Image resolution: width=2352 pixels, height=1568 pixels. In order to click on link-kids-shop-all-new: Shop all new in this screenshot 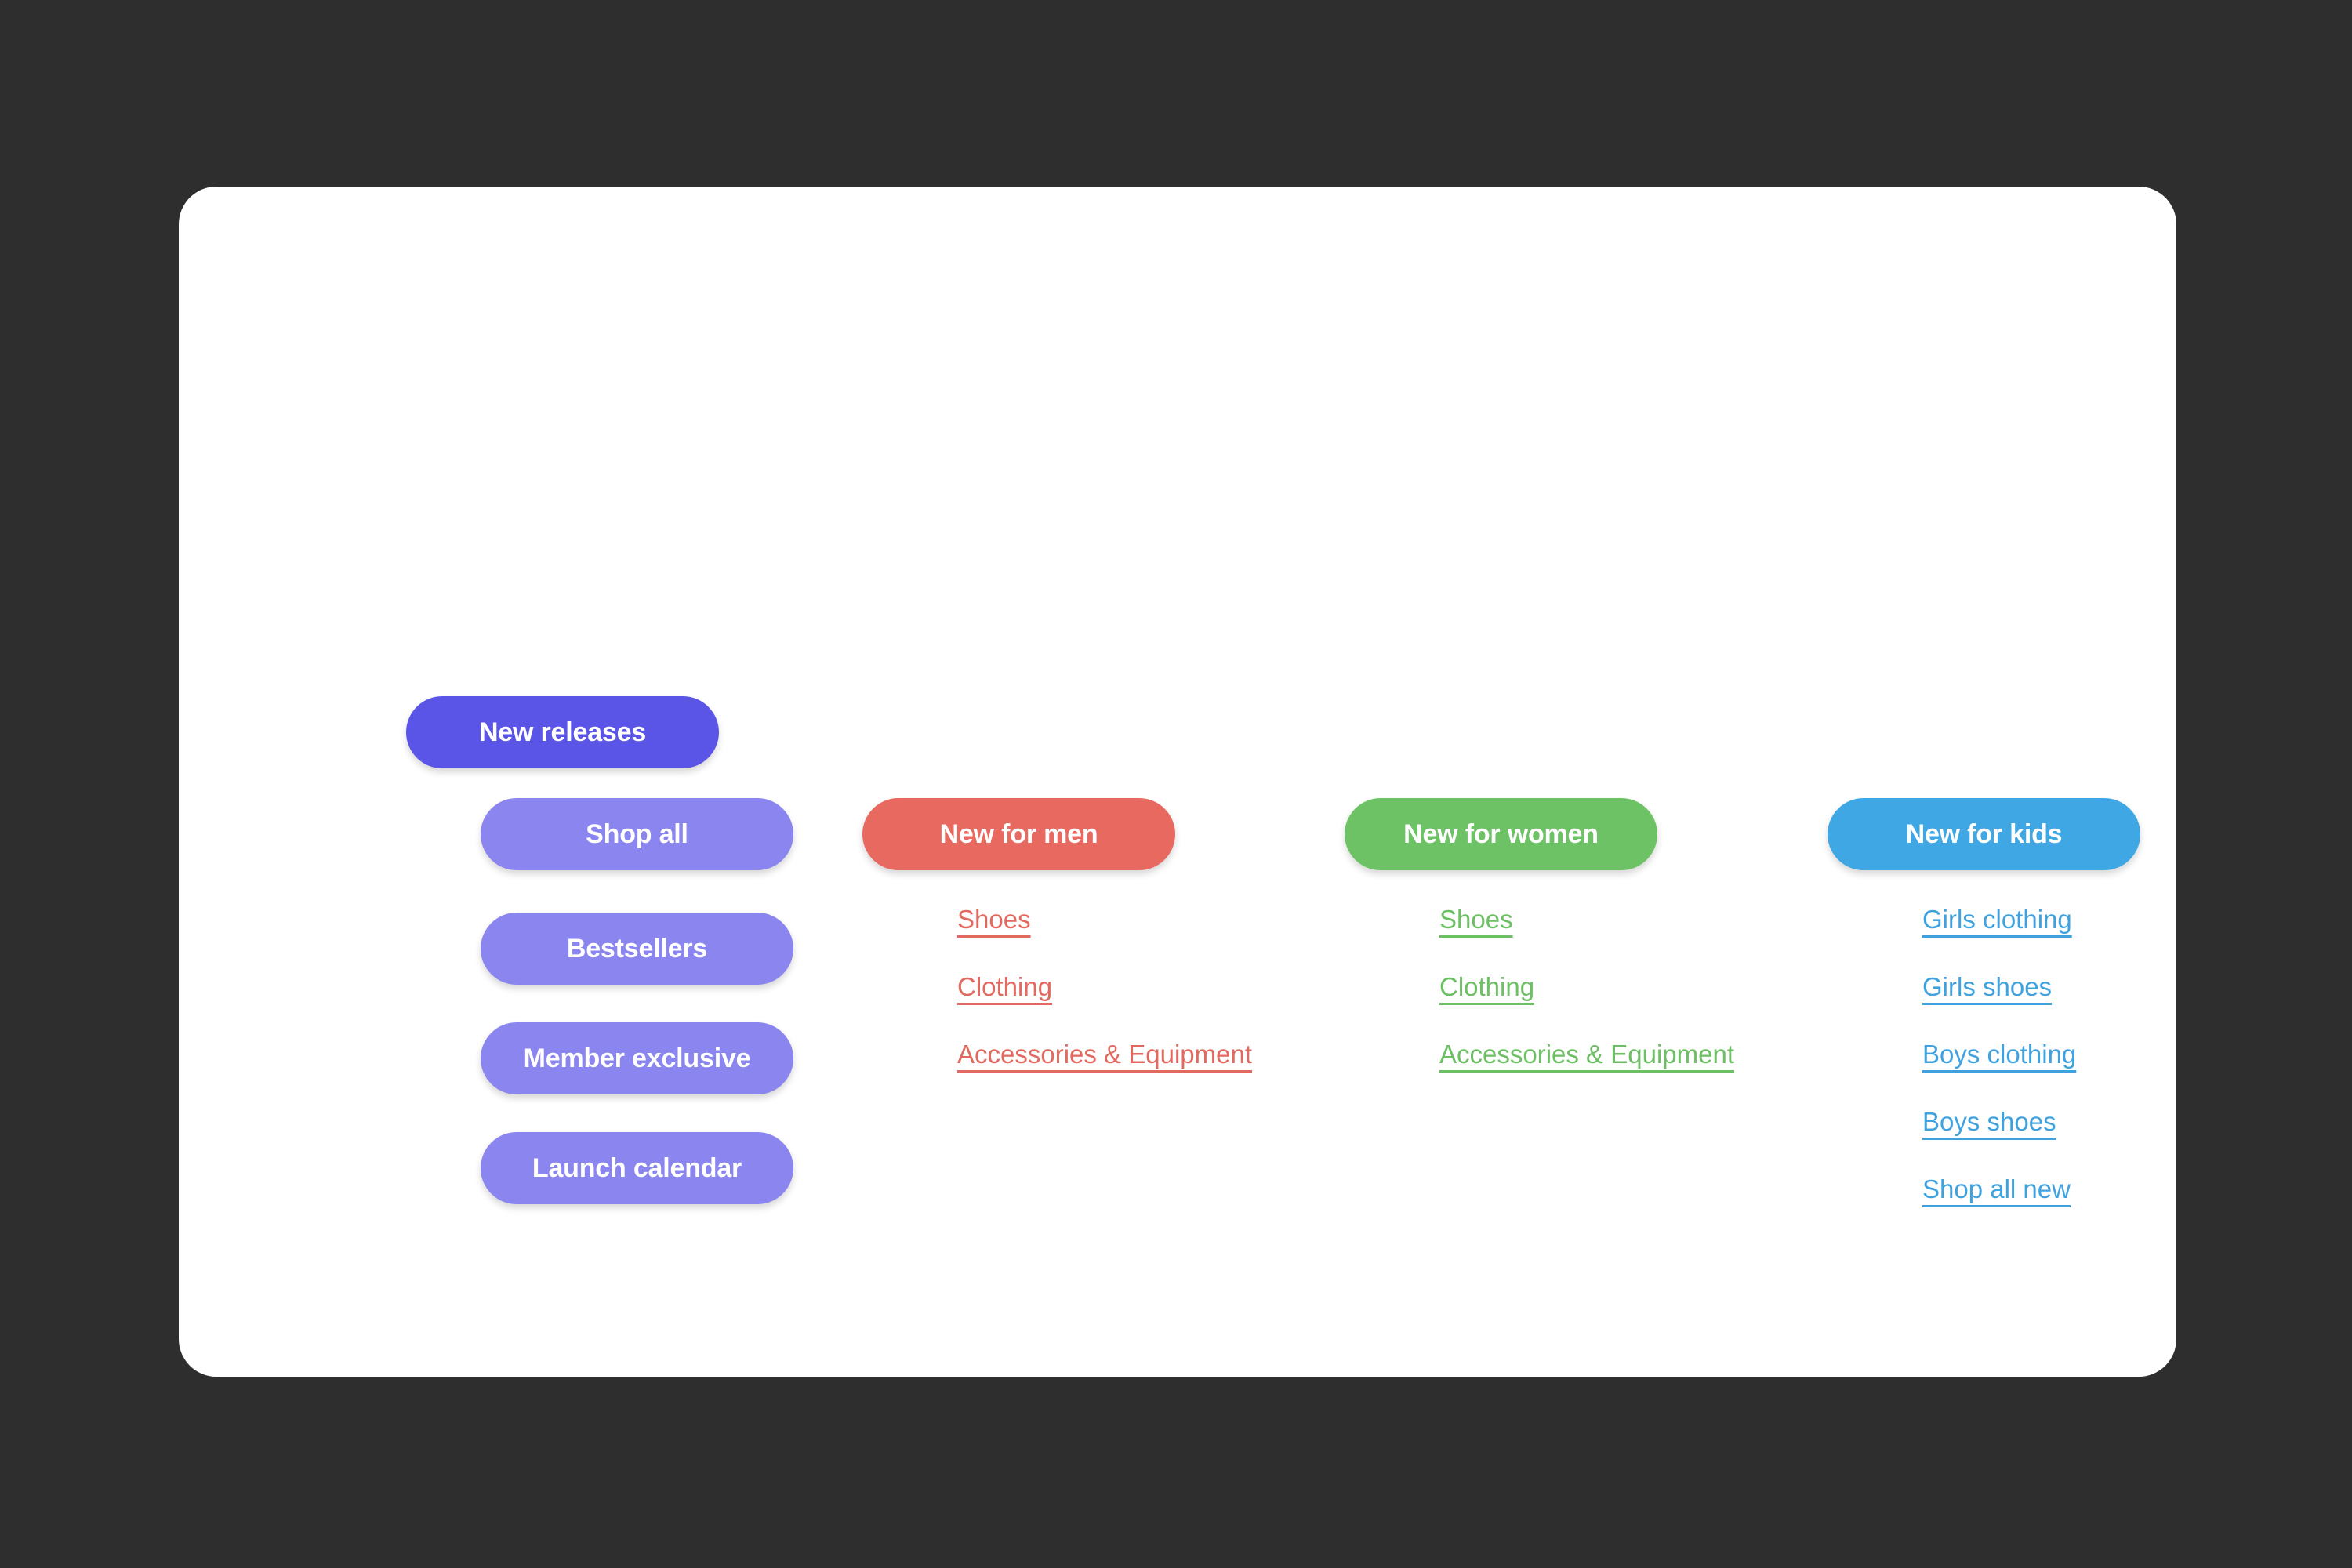, I will do `click(1997, 1189)`.